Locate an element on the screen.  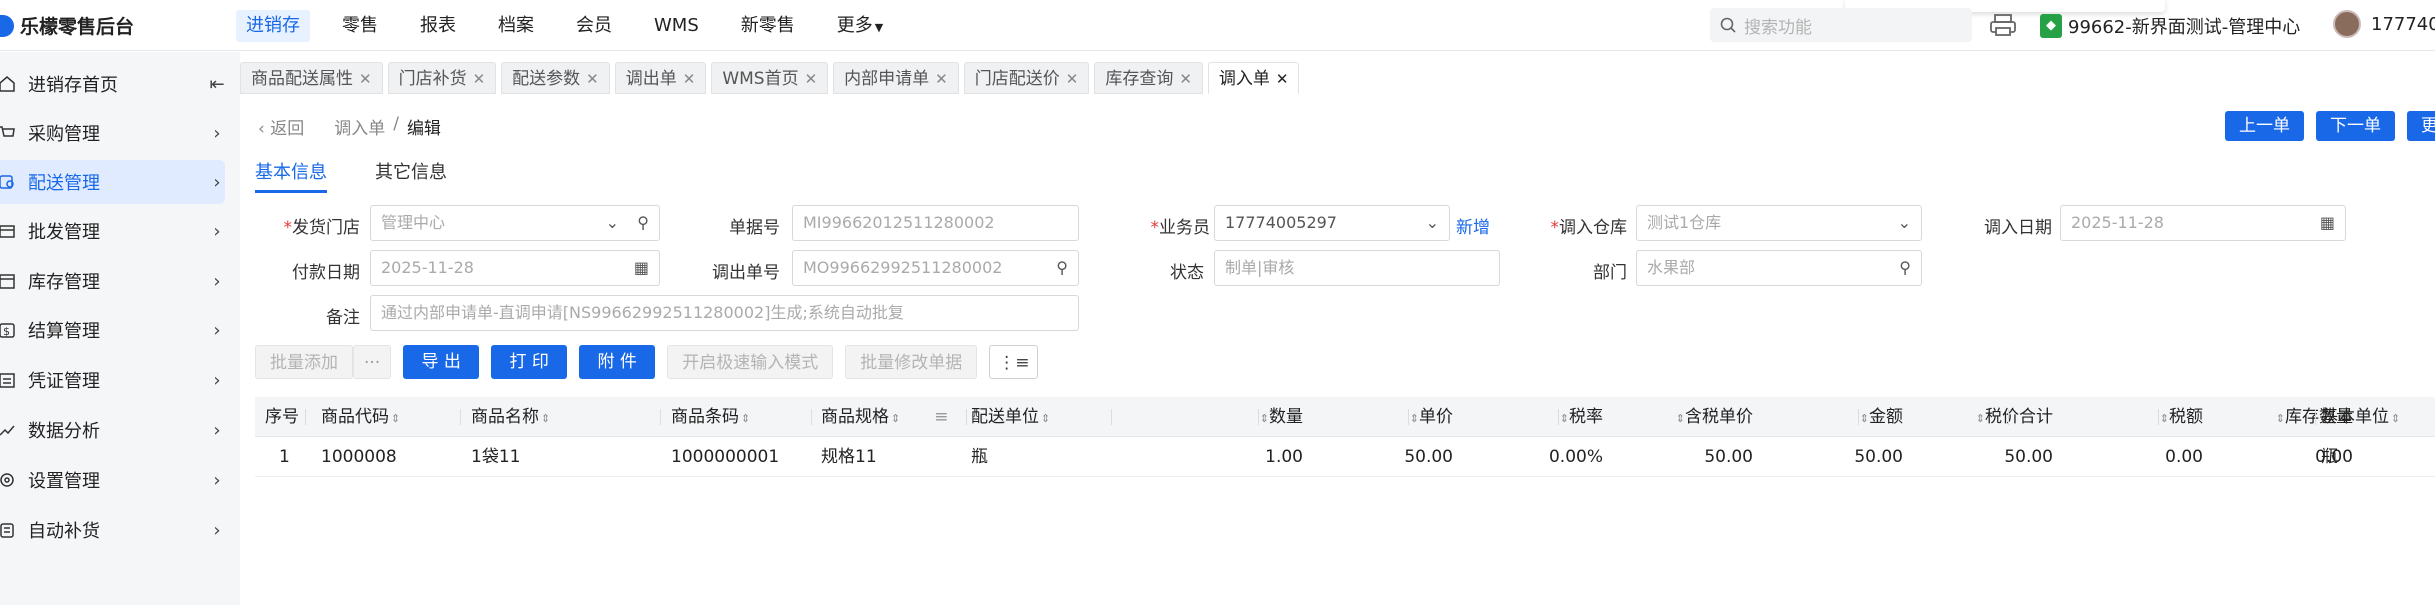
sidebar-item-purchase: 采购管理 › is located at coordinates (112, 133).